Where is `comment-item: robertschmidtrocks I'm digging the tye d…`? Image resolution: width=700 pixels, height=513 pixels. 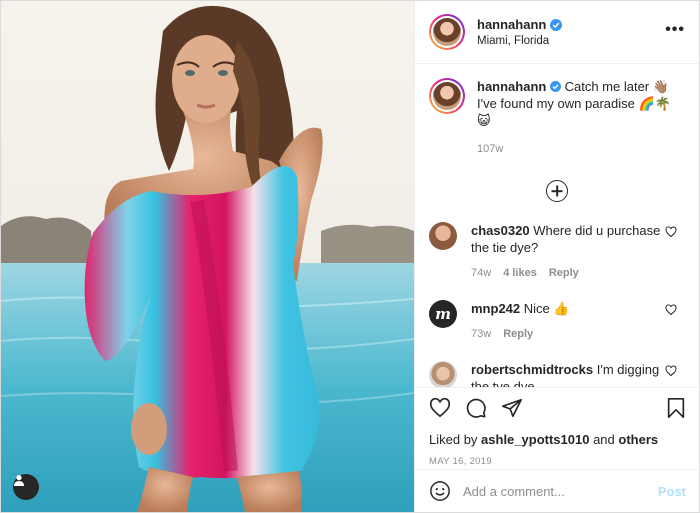
comment-item: robertschmidtrocks I'm digging the tye d… is located at coordinates (557, 374).